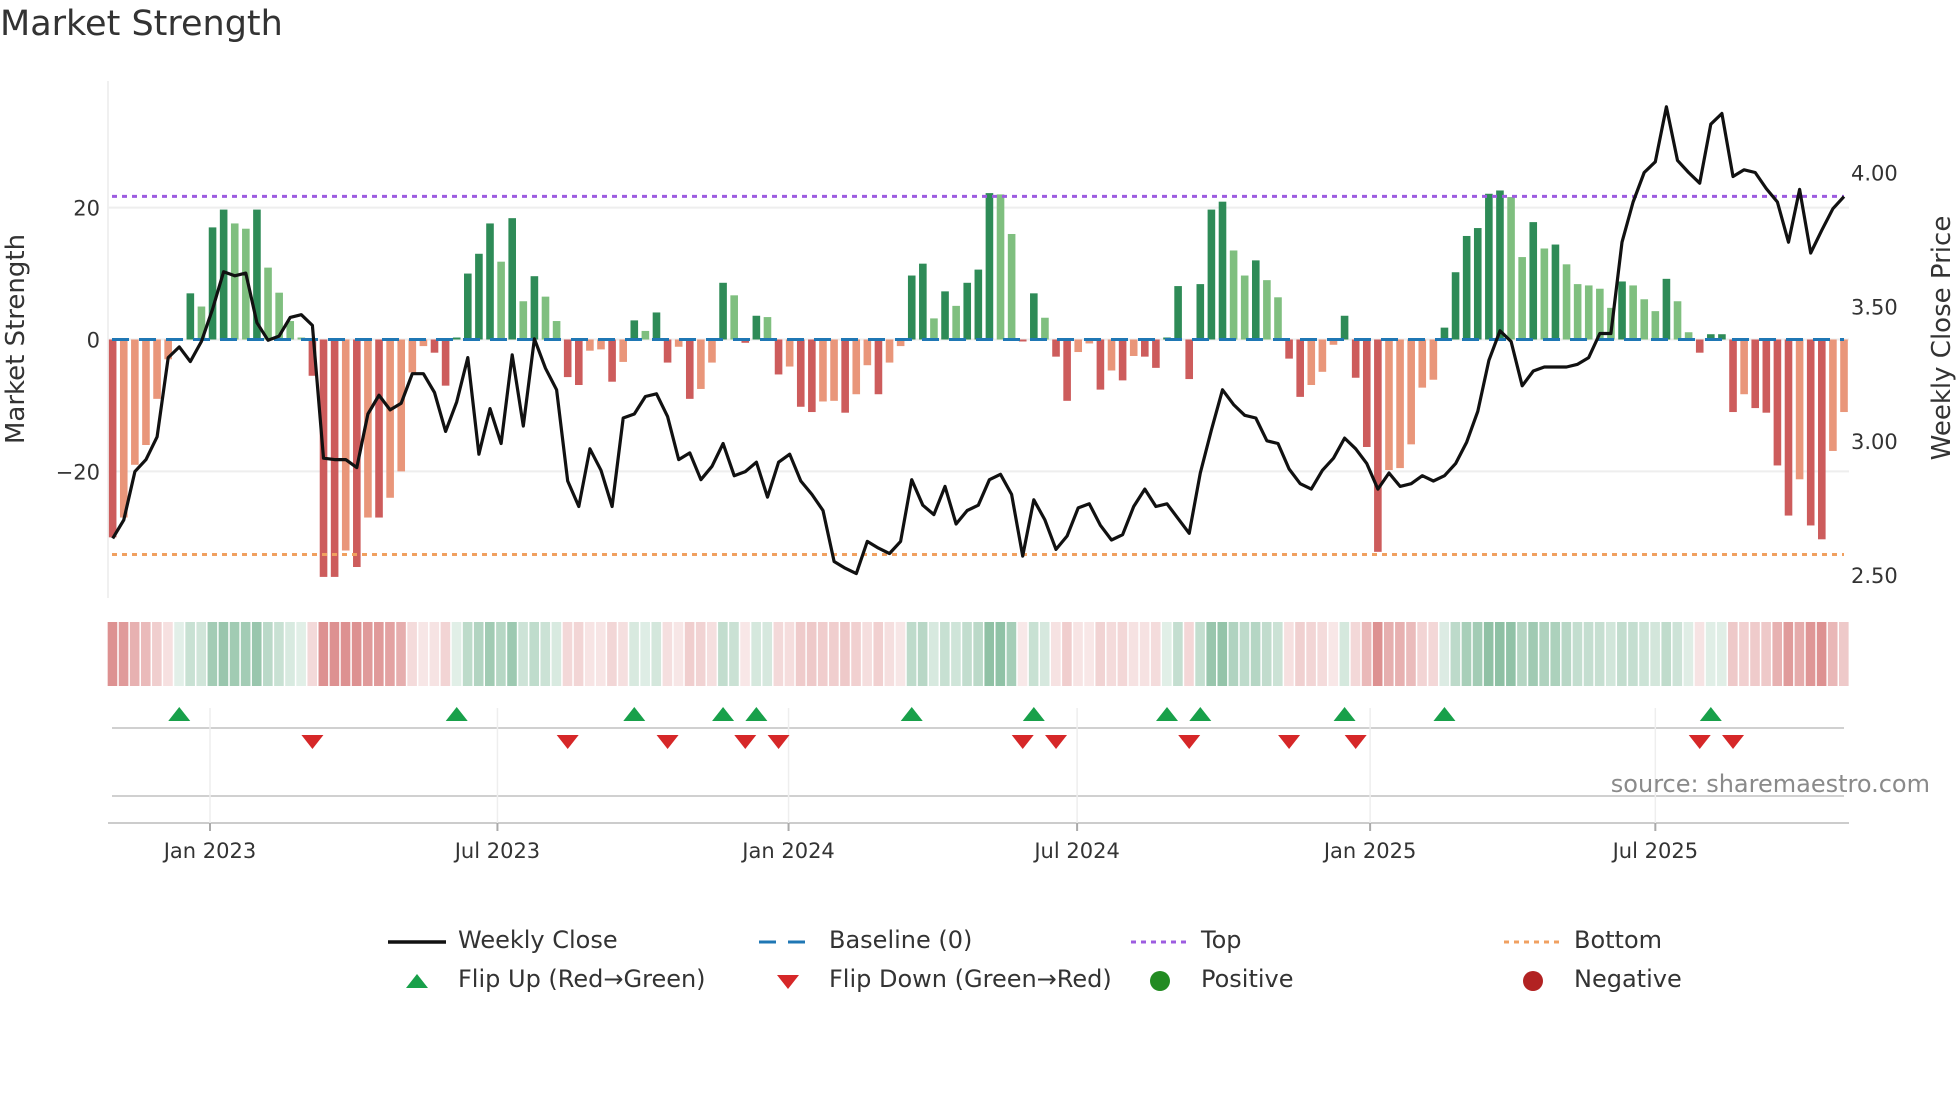 This screenshot has height=1102, width=1960. I want to click on y-axis-label-right: Weekly Close Price, so click(1942, 338).